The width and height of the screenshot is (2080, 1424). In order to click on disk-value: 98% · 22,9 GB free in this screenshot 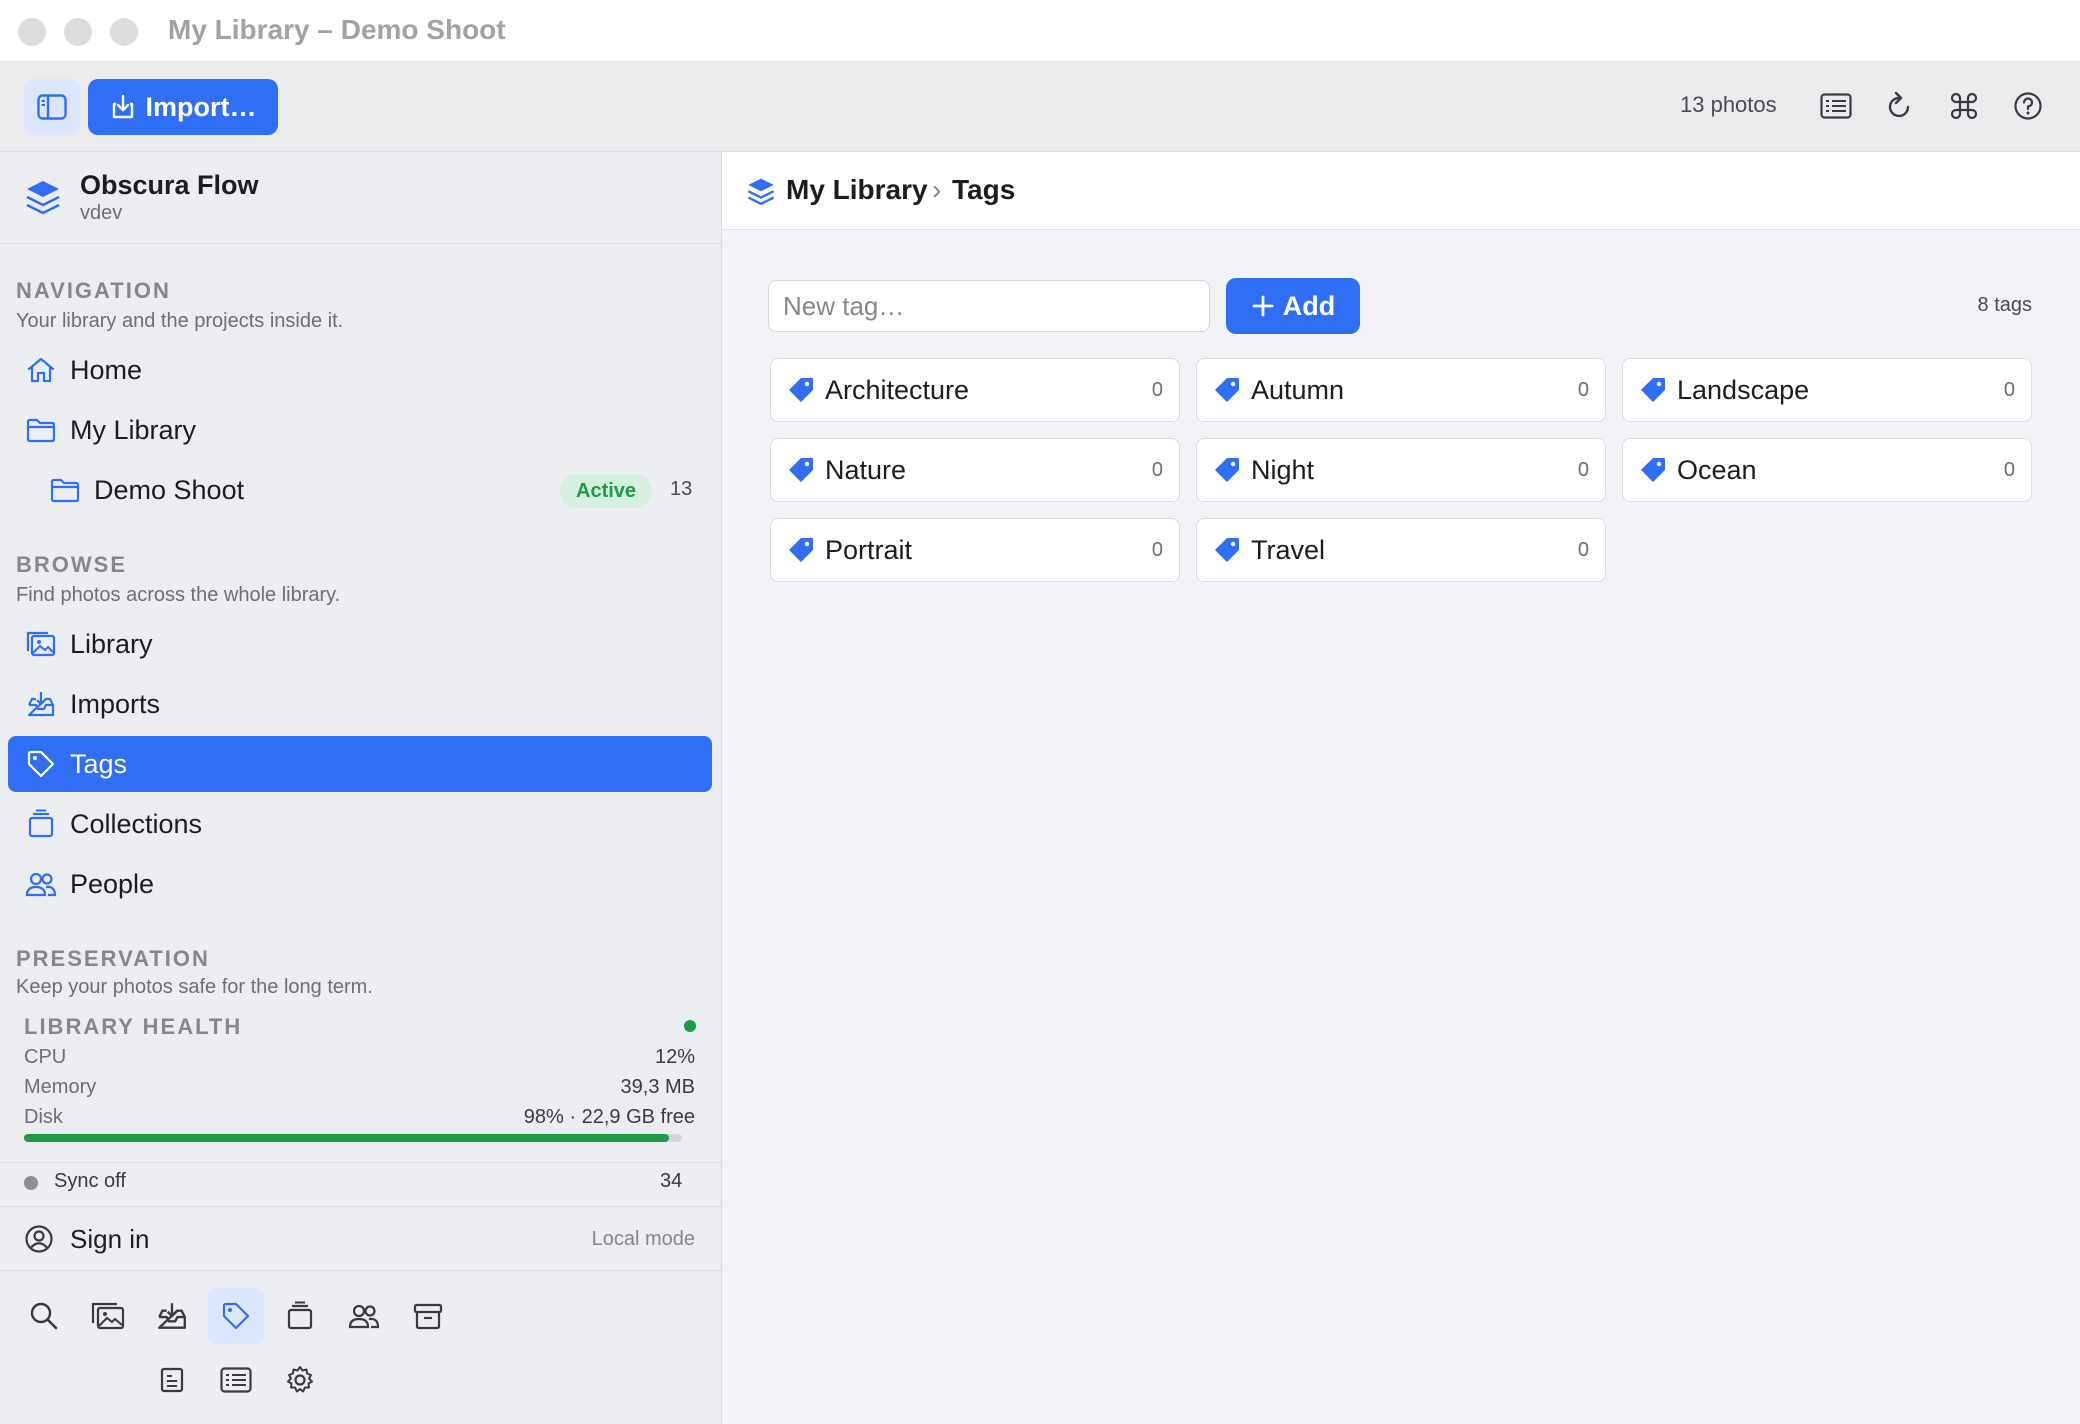, I will do `click(609, 1117)`.